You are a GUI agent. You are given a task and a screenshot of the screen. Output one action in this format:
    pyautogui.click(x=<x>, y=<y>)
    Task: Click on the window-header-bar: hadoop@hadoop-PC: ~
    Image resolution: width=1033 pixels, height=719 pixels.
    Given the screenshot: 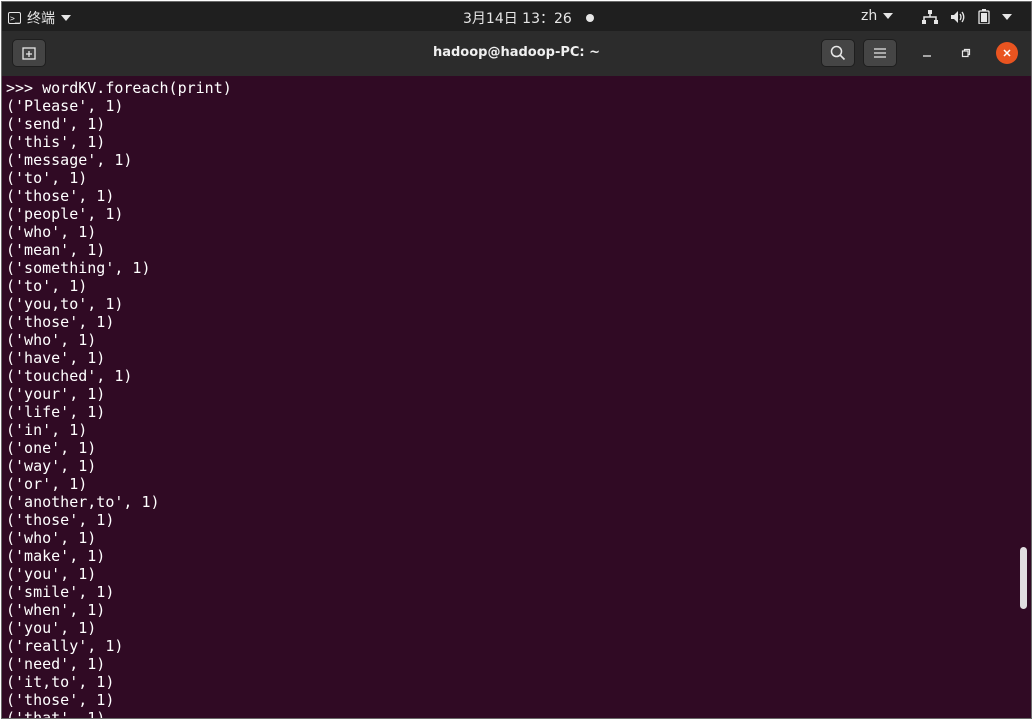 What is the action you would take?
    pyautogui.click(x=516, y=53)
    